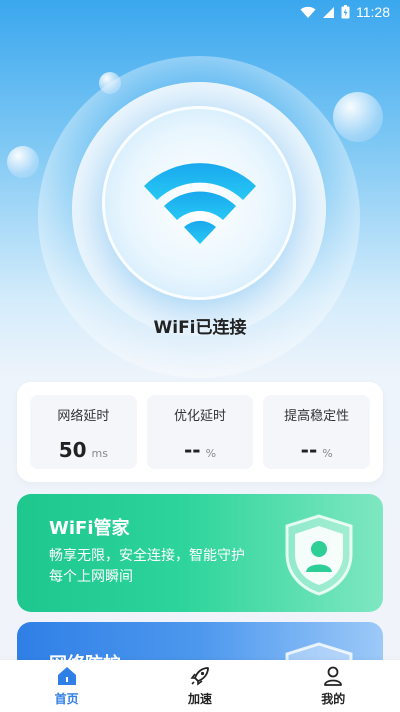 The width and height of the screenshot is (400, 712). Describe the element at coordinates (317, 416) in the screenshot. I see `stat-label: 提高稳定性` at that location.